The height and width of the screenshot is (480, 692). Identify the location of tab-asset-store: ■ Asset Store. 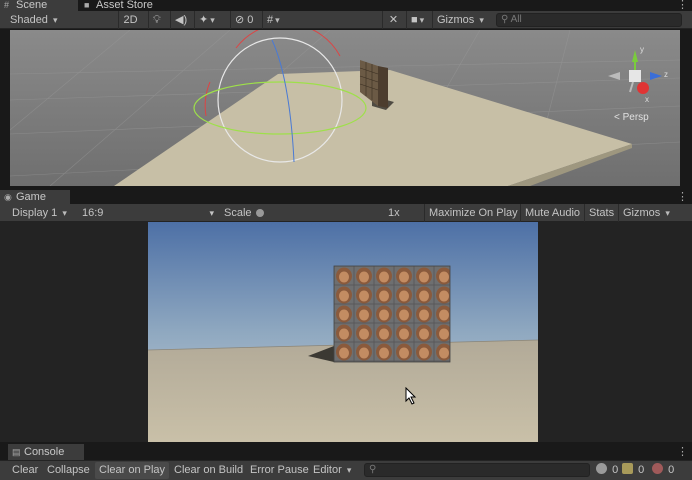
(122, 5).